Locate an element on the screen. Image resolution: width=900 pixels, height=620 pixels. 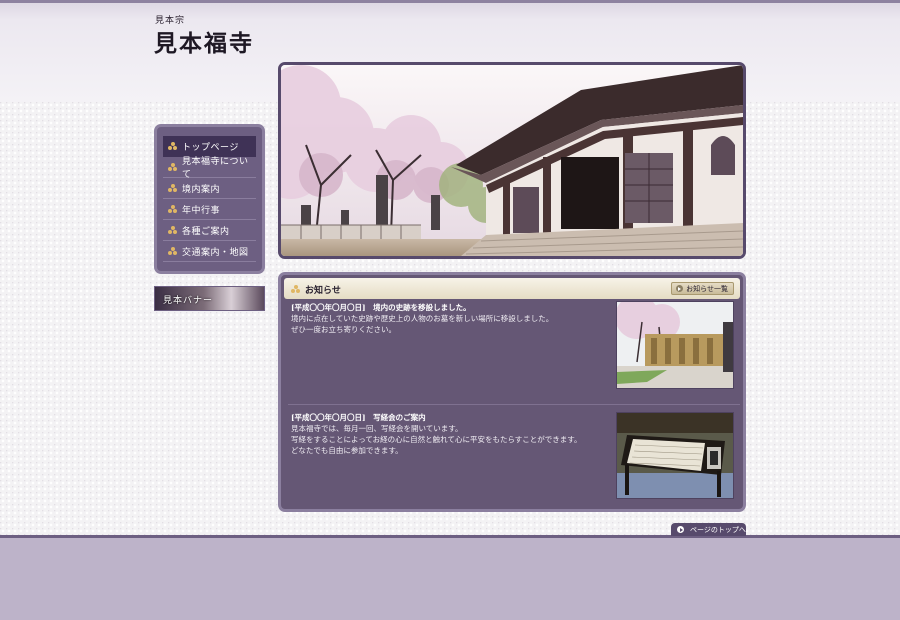
nav-item-label: トップページ is located at coordinates (210, 147).